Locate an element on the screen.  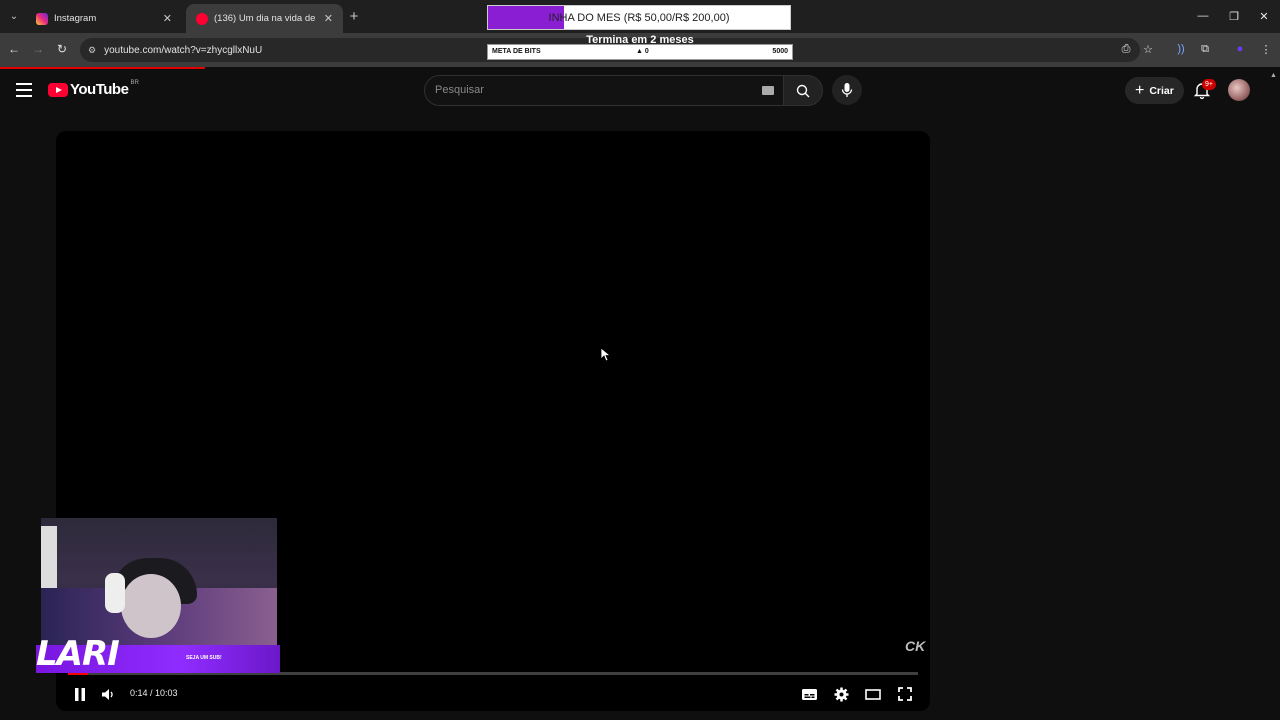
pause-button is located at coordinates (80, 694).